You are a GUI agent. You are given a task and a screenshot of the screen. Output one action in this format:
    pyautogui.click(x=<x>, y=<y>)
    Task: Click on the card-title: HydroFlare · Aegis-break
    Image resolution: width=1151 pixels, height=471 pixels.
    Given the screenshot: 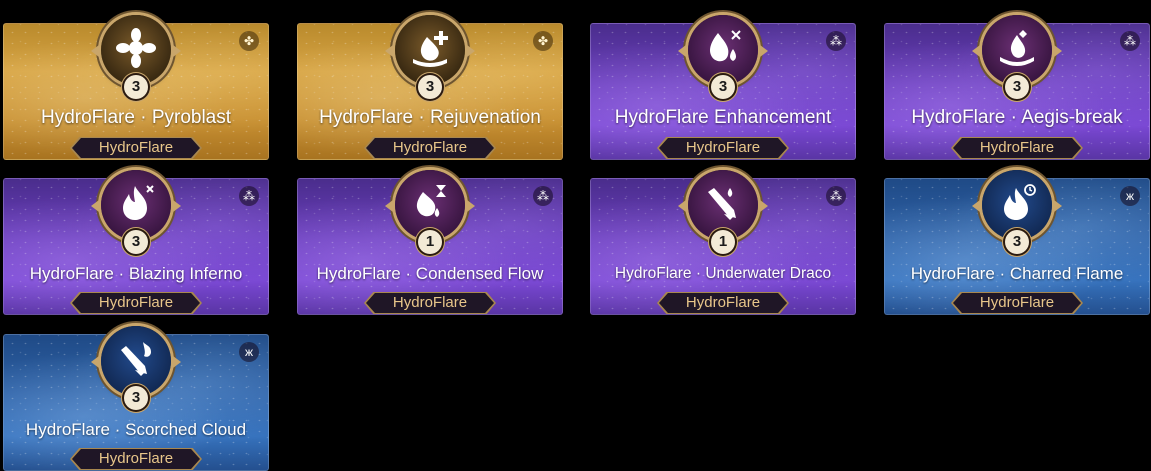 What is the action you would take?
    pyautogui.click(x=1017, y=117)
    